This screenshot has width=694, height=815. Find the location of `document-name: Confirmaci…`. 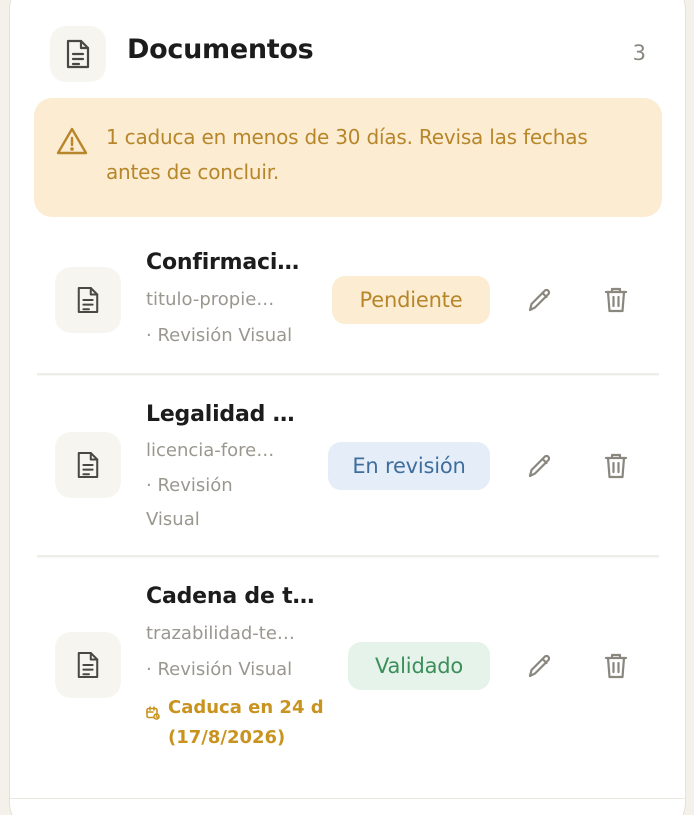

document-name: Confirmaci… is located at coordinates (223, 262).